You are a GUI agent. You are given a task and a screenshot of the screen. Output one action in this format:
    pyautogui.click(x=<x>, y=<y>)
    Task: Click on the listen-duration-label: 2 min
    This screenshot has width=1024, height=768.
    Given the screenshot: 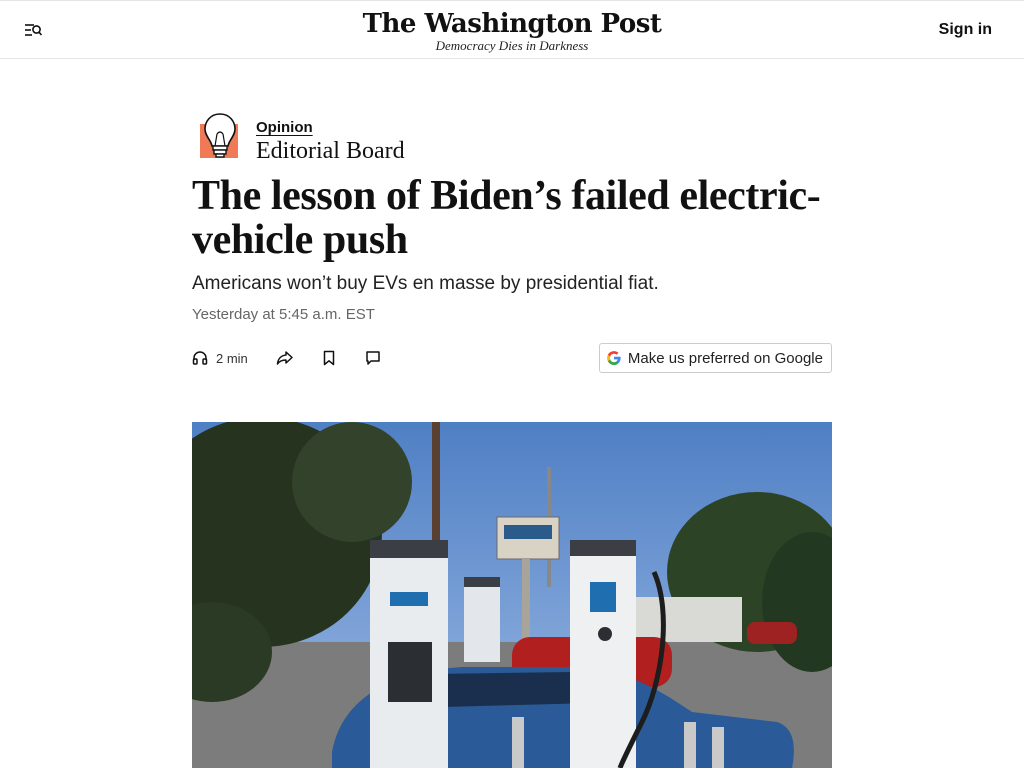 What is the action you would take?
    pyautogui.click(x=232, y=358)
    